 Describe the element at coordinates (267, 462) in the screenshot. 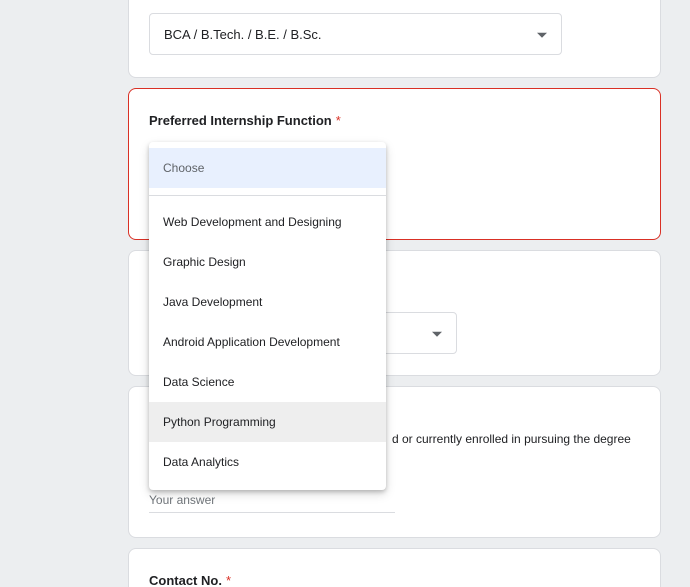

I see `dropdown-option: Data Analytics` at that location.